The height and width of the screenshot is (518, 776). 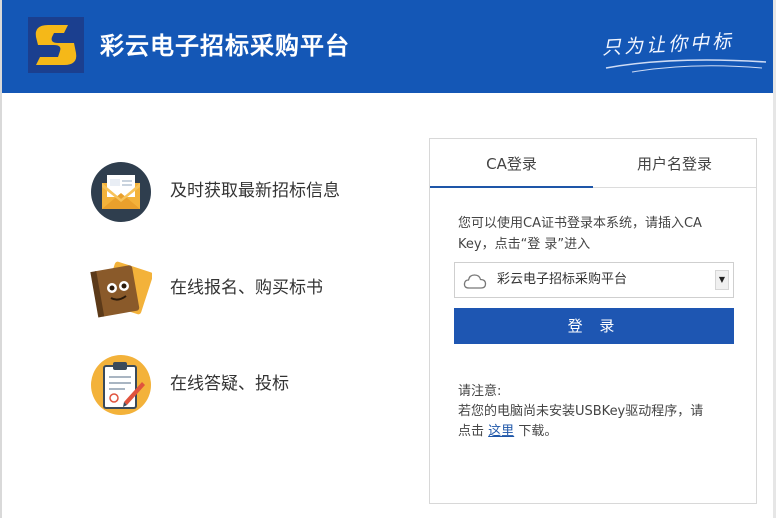 What do you see at coordinates (475, 281) in the screenshot?
I see `cloud-icon` at bounding box center [475, 281].